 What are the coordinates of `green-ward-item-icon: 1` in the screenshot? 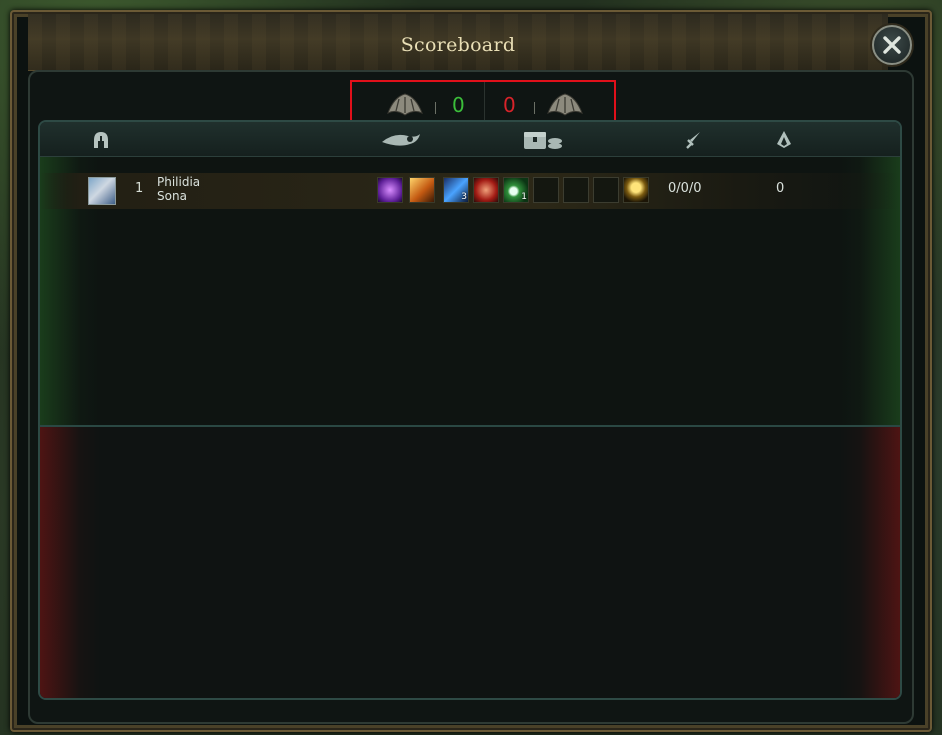 It's located at (516, 190).